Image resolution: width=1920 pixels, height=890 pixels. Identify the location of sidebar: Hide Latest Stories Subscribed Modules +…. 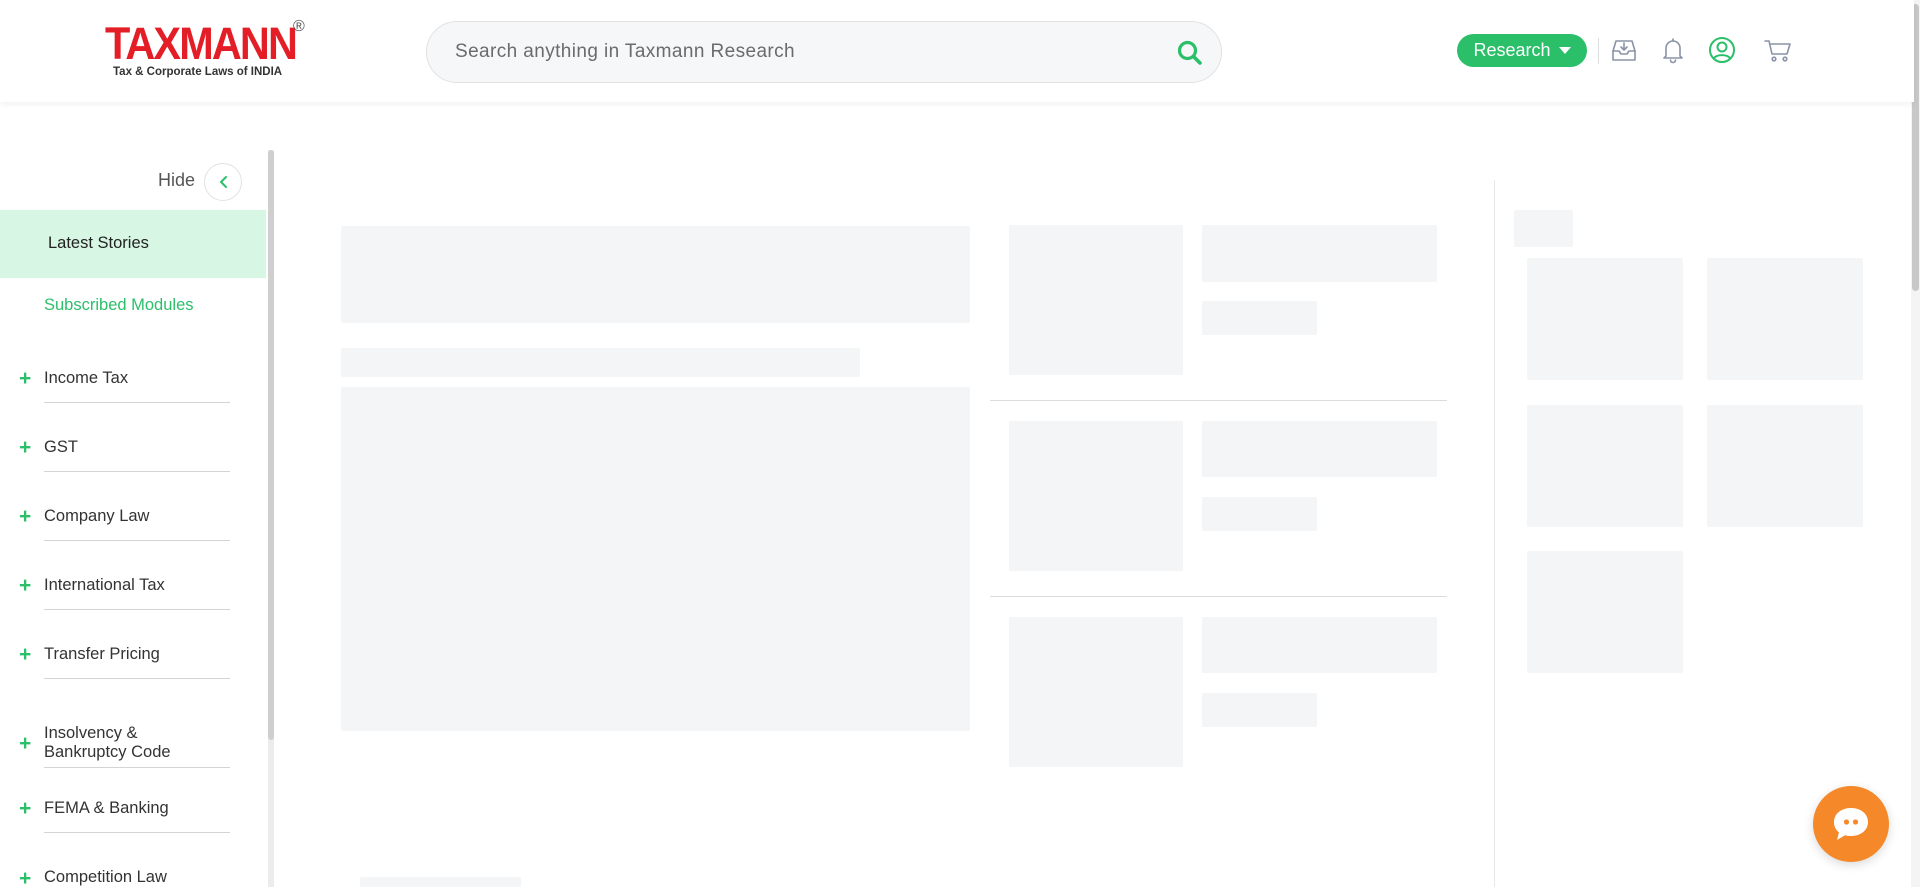
(137, 520).